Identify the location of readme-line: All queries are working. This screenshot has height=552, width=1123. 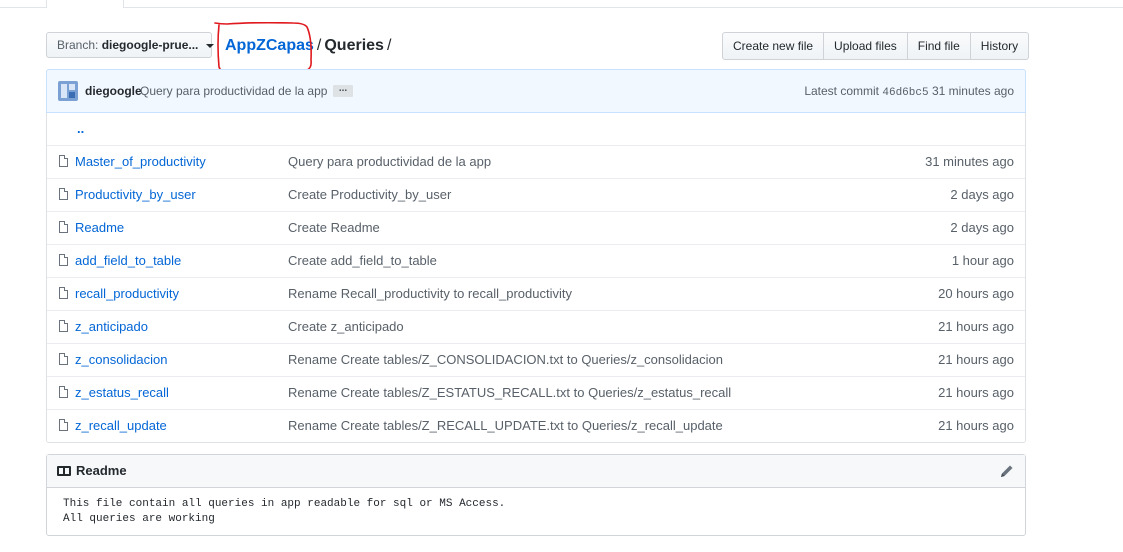
(139, 519).